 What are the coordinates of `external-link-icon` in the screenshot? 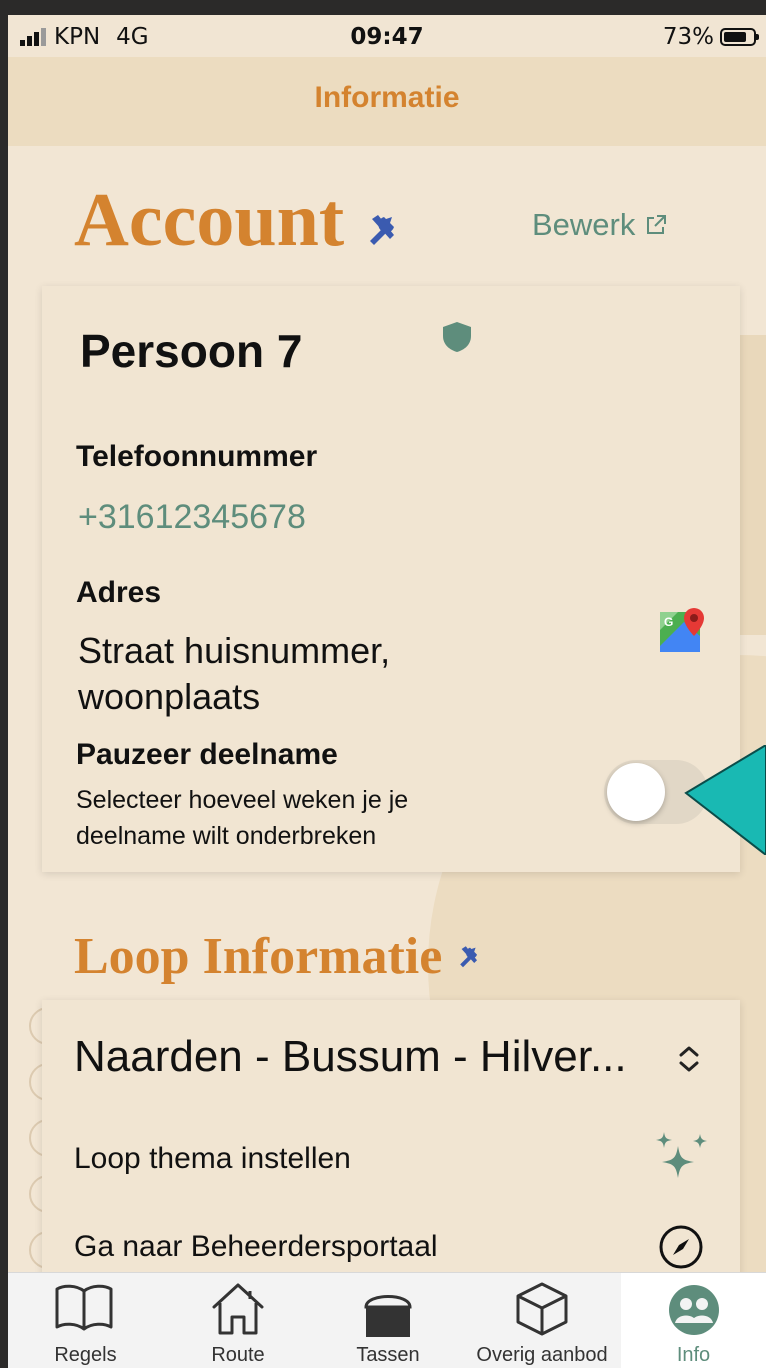 It's located at (657, 224).